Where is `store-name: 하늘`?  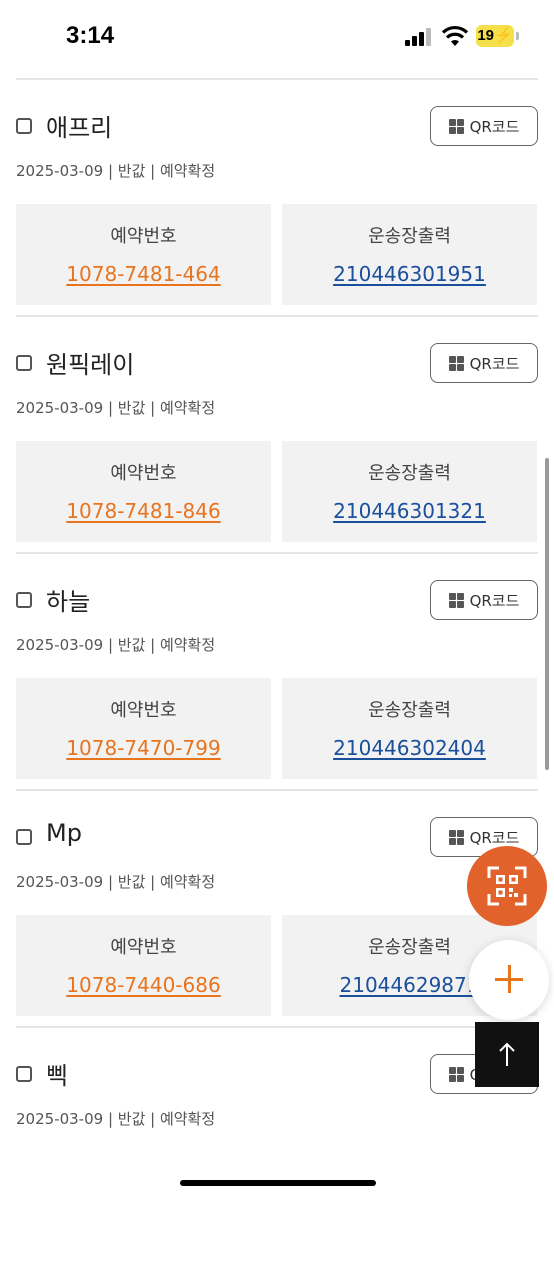 store-name: 하늘 is located at coordinates (68, 602).